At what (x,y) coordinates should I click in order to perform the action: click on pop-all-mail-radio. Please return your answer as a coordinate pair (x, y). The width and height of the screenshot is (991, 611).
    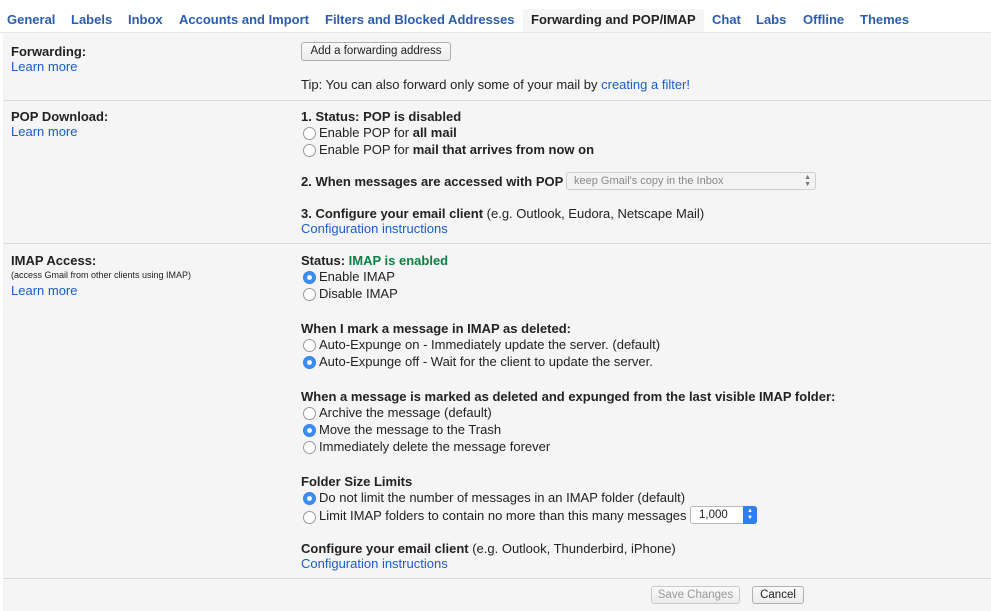
    Looking at the image, I should click on (309, 133).